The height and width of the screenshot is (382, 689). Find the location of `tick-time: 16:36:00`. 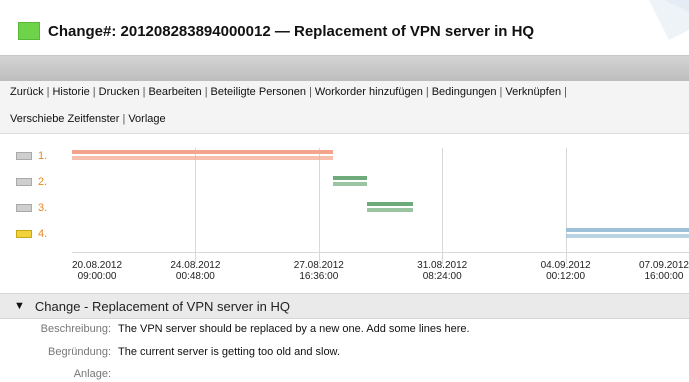

tick-time: 16:36:00 is located at coordinates (319, 276).